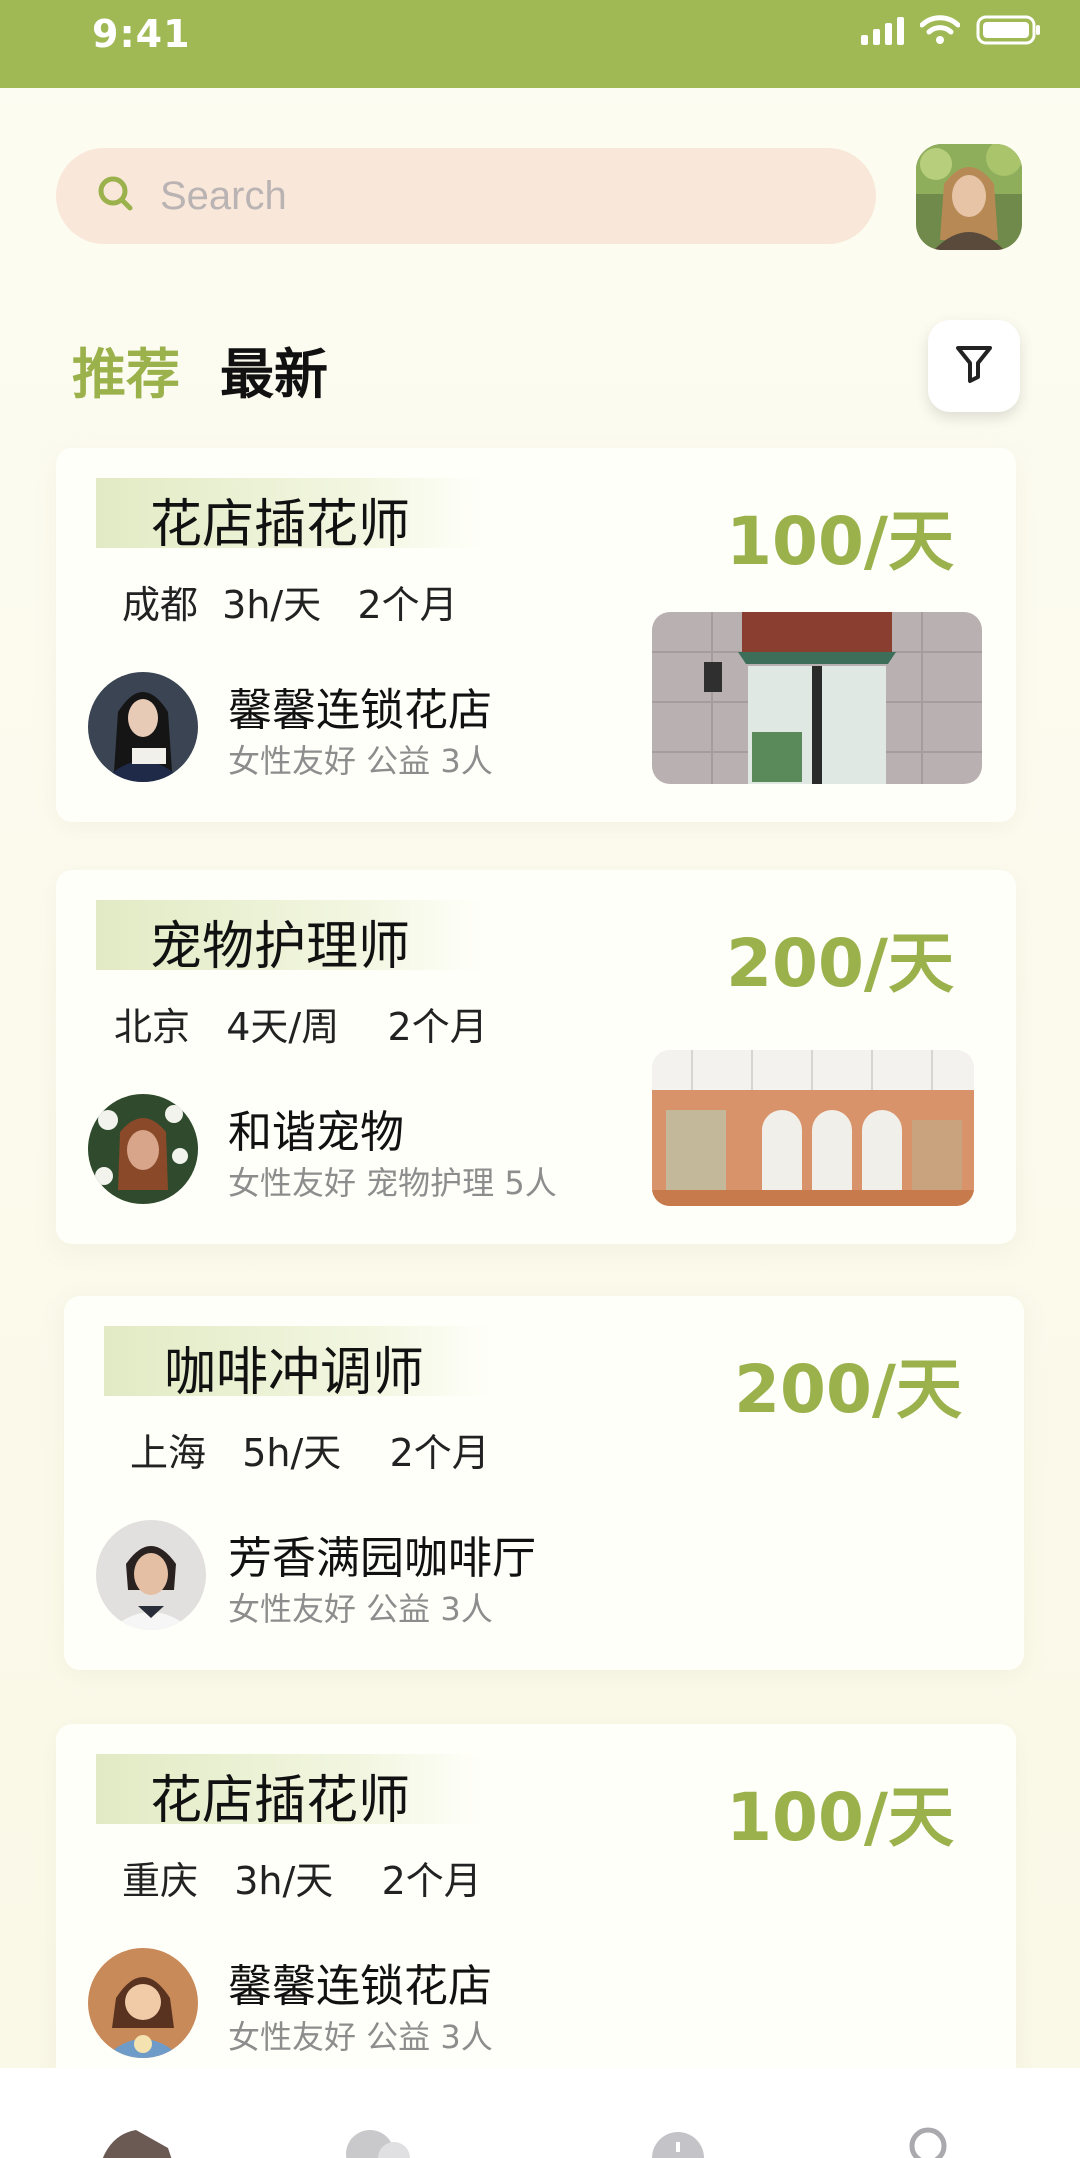 The width and height of the screenshot is (1080, 2158). I want to click on job-meta: 重庆 3h/天 2个月, so click(302, 1881).